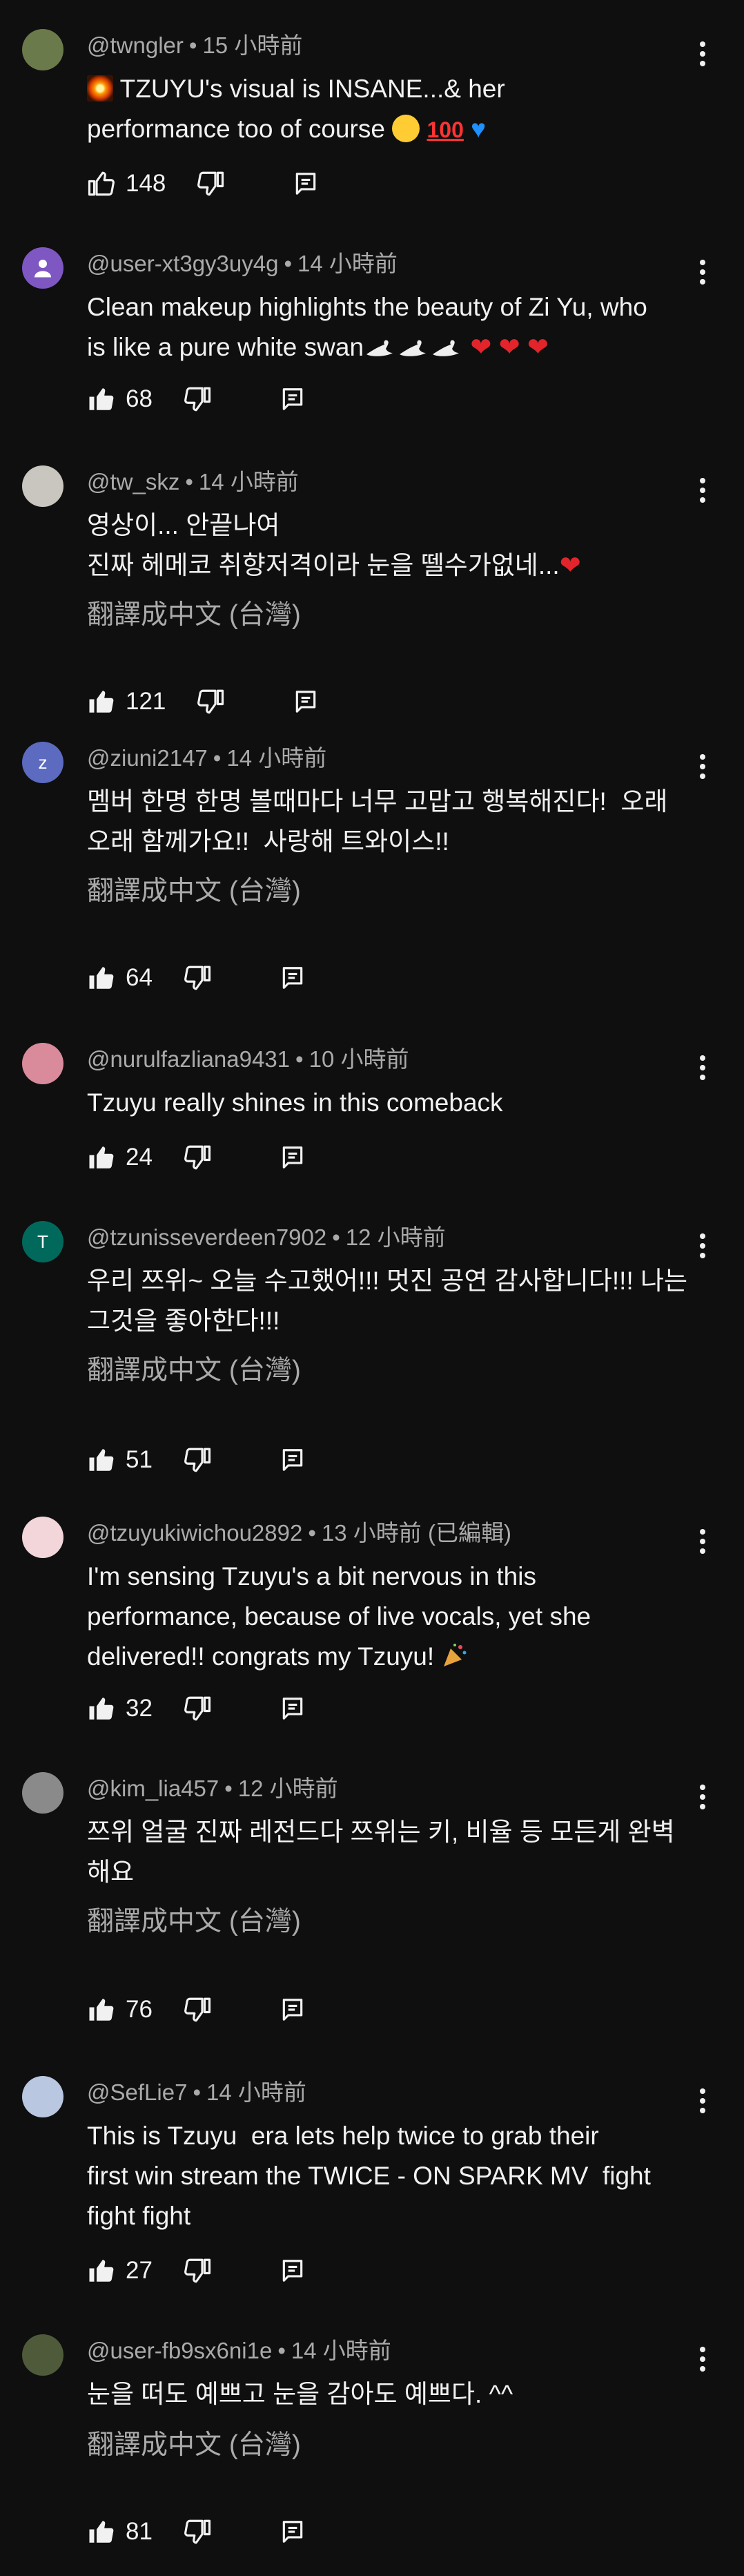 The width and height of the screenshot is (744, 2576). Describe the element at coordinates (136, 45) in the screenshot. I see `comment-username: @twngler` at that location.